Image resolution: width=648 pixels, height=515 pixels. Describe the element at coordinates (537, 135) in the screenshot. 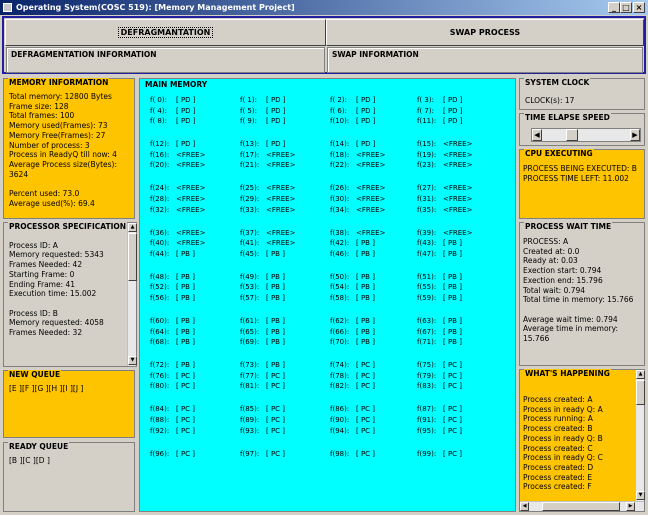

I see `slider-left-arrow-icon: ◀` at that location.